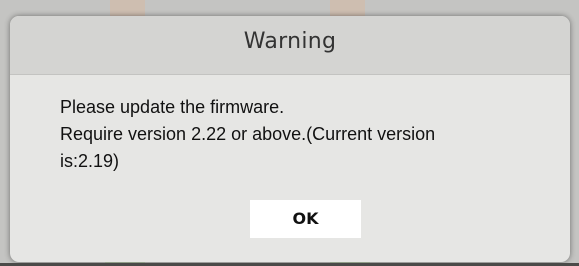 This screenshot has width=579, height=266. I want to click on ok-button: OK, so click(305, 219).